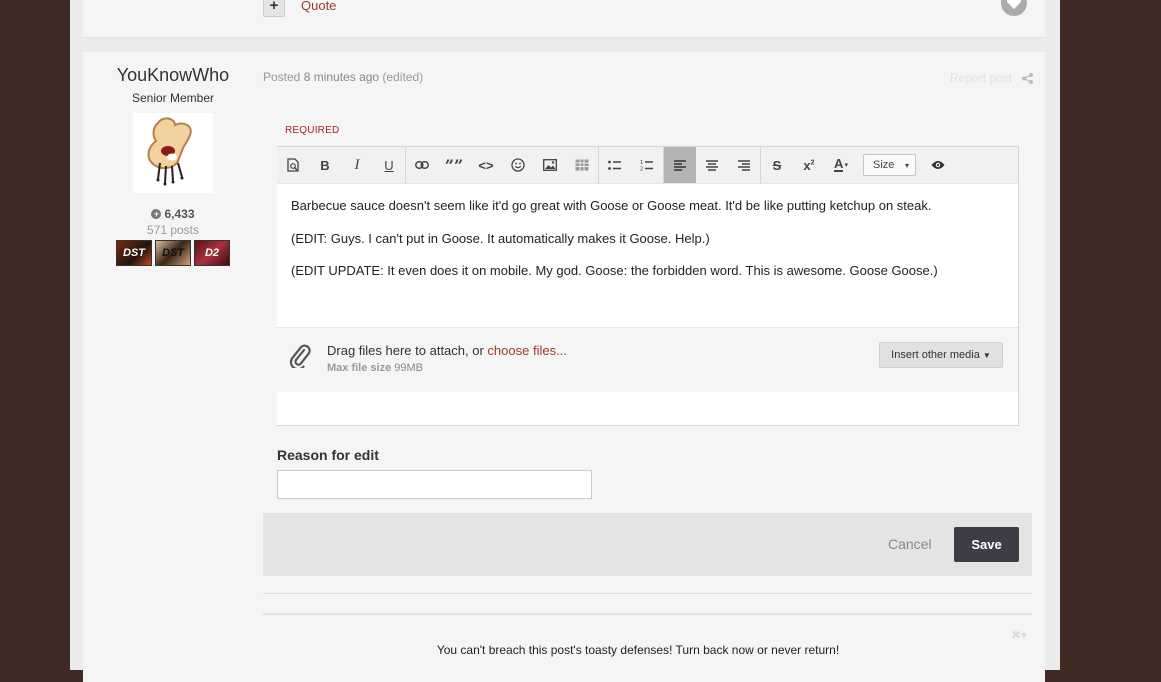  I want to click on posted-time: 8 minutes ago, so click(341, 77).